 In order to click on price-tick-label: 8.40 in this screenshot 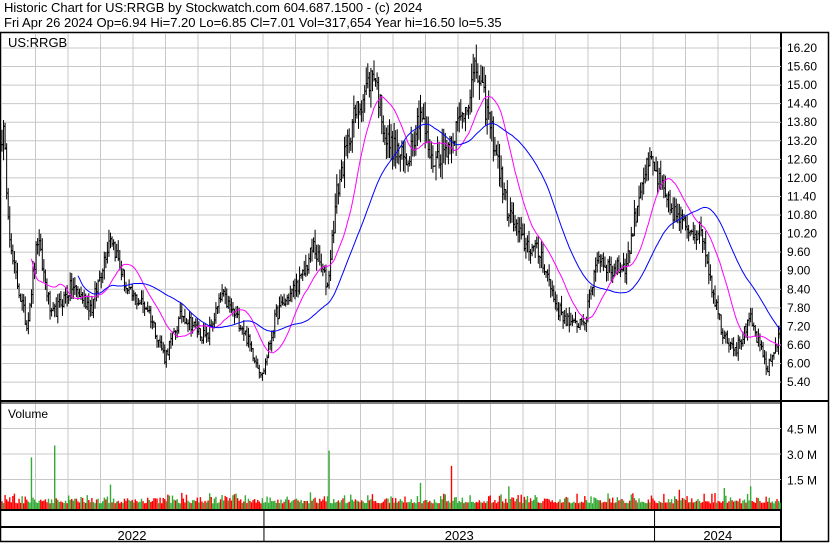, I will do `click(799, 289)`.